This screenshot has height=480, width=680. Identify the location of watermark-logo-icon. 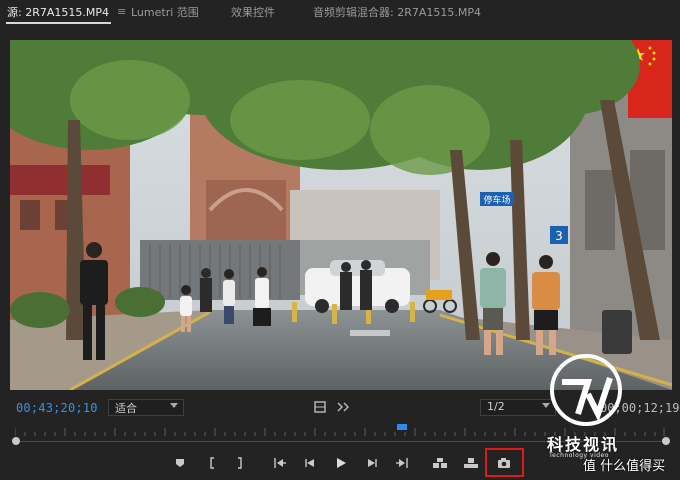
(586, 390).